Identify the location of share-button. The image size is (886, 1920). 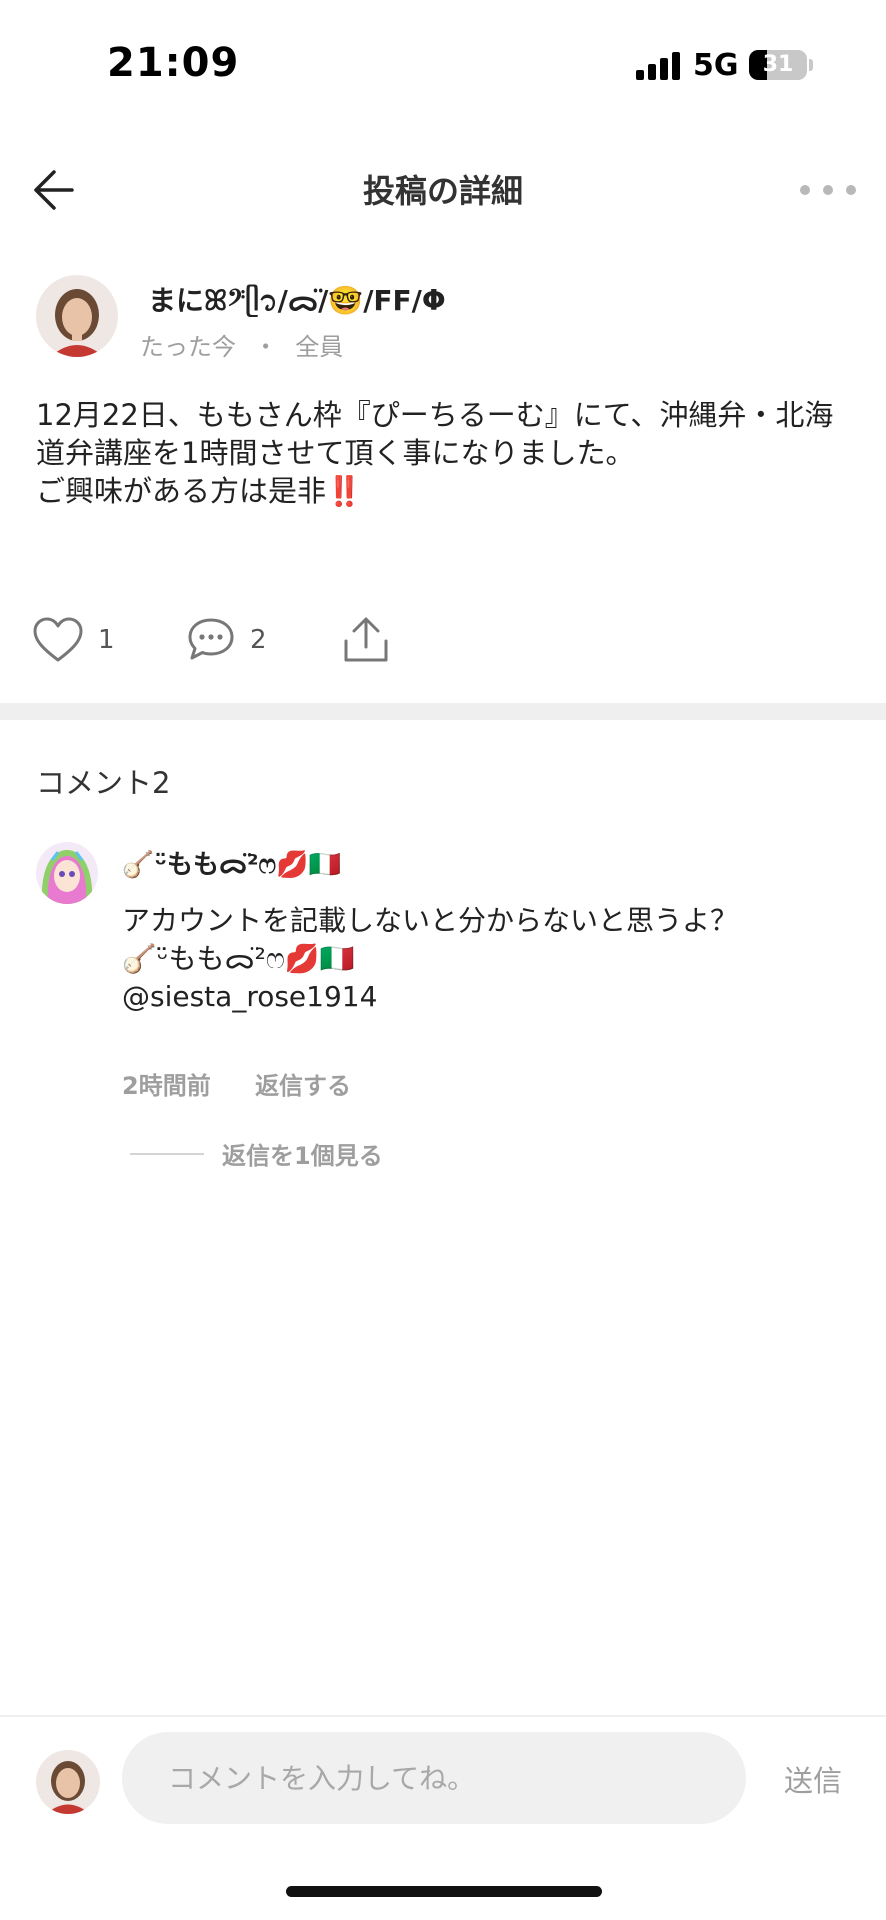
(366, 640).